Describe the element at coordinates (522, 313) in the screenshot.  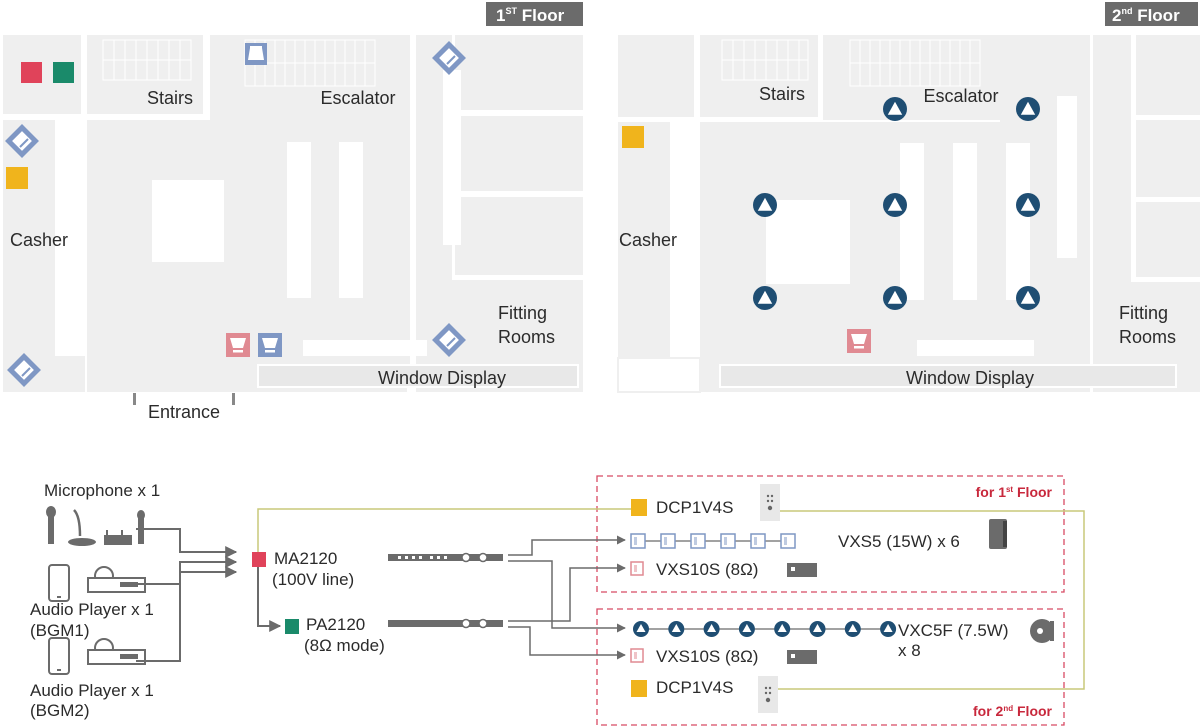
I see `label-fitting: Fitting` at that location.